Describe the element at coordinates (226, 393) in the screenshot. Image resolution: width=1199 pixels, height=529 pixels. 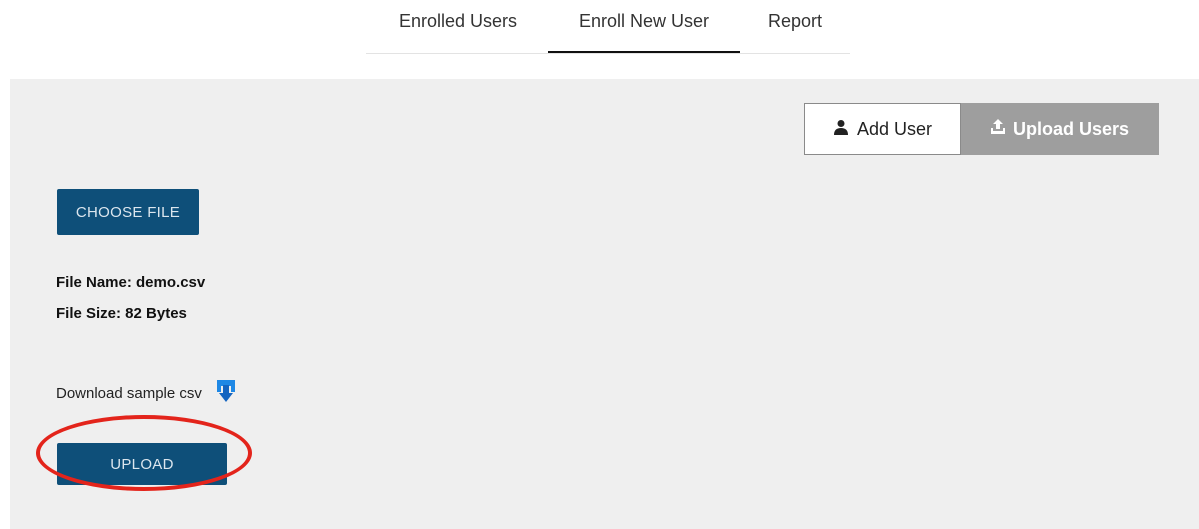
I see `download-icon` at that location.